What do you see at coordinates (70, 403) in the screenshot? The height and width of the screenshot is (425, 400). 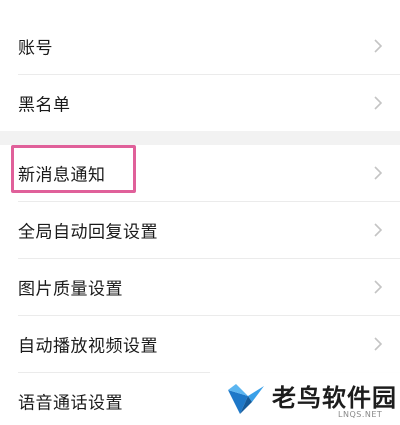 I see `settings-item-label: 语音通话设置` at bounding box center [70, 403].